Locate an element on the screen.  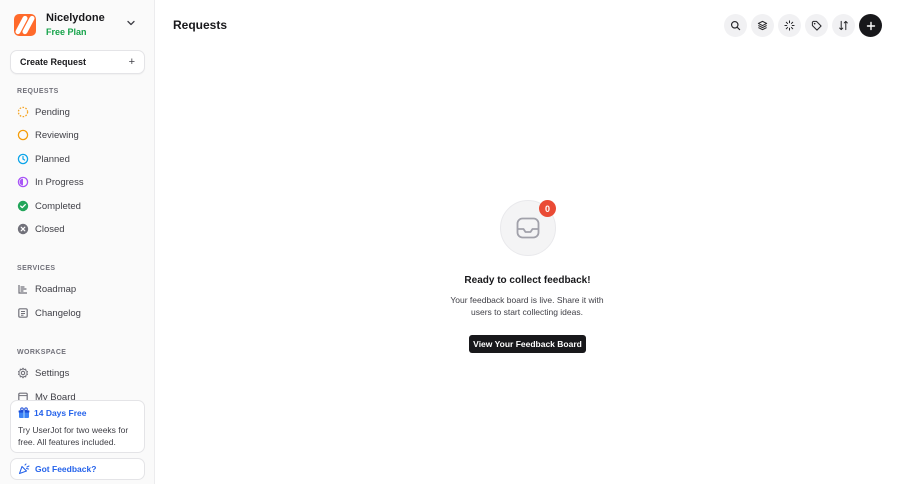
brand-logo-icon is located at coordinates (25, 25).